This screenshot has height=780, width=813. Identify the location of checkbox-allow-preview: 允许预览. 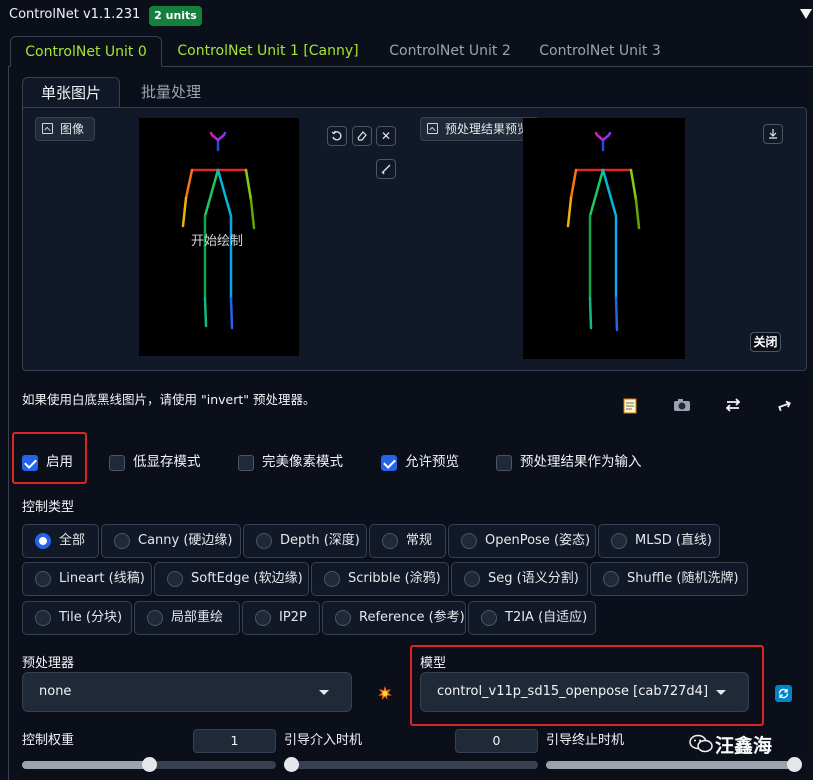
(420, 463).